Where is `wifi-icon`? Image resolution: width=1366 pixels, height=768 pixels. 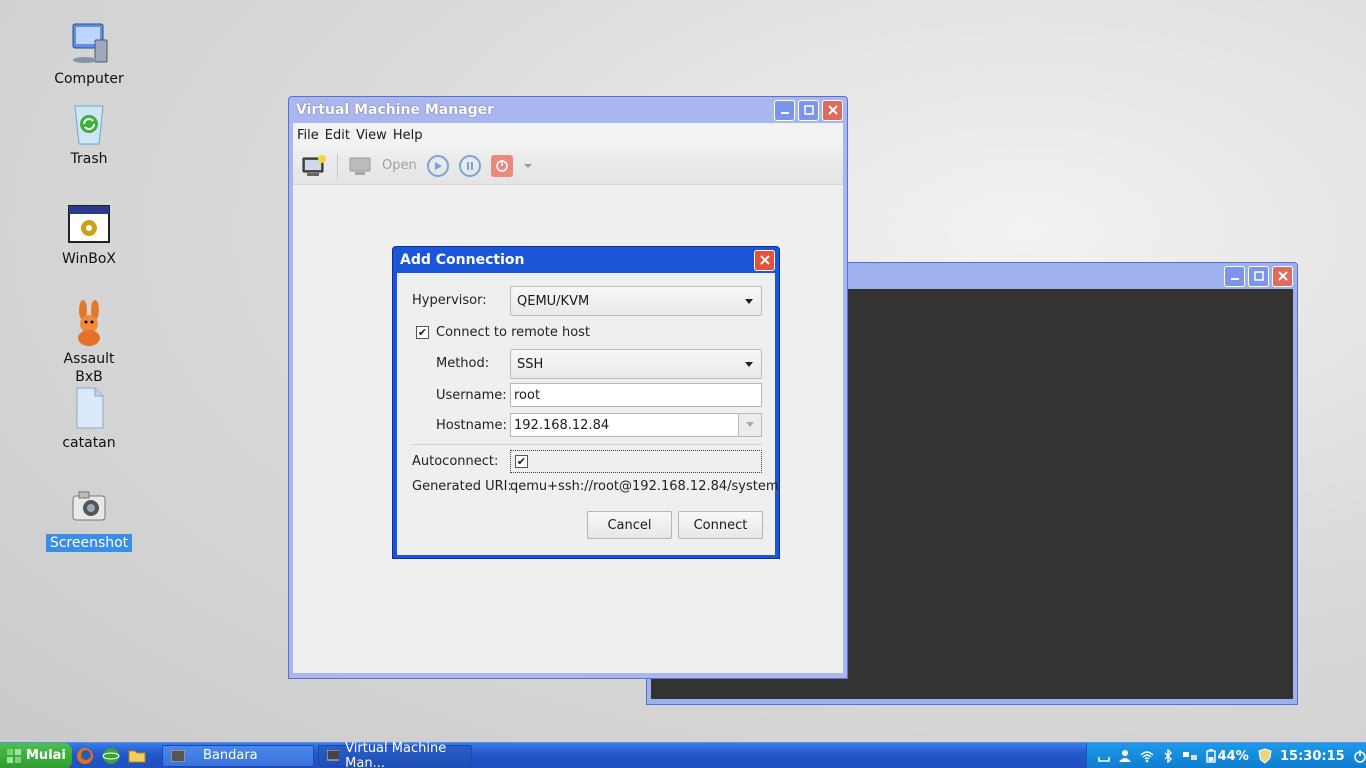 wifi-icon is located at coordinates (1147, 756).